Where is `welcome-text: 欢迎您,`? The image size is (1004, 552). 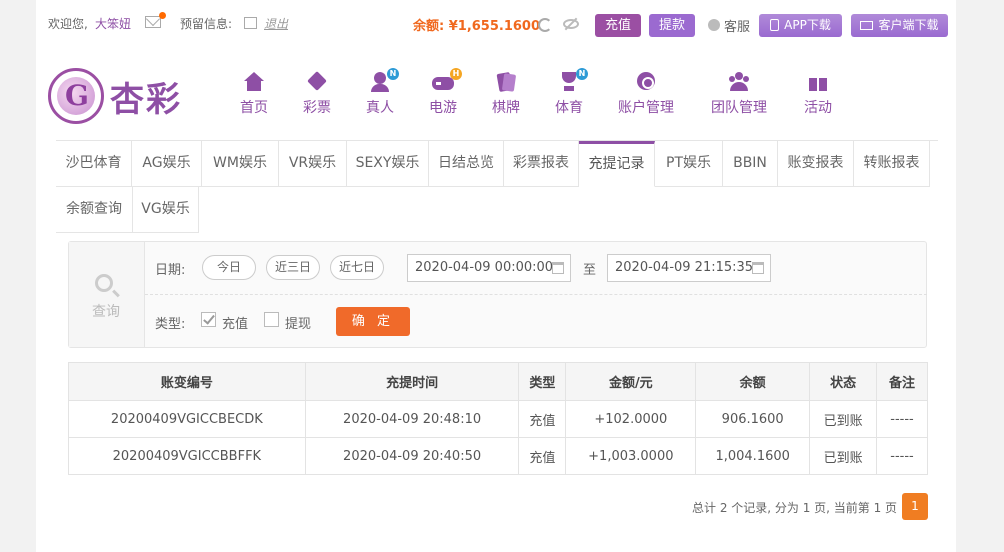 welcome-text: 欢迎您, is located at coordinates (68, 24).